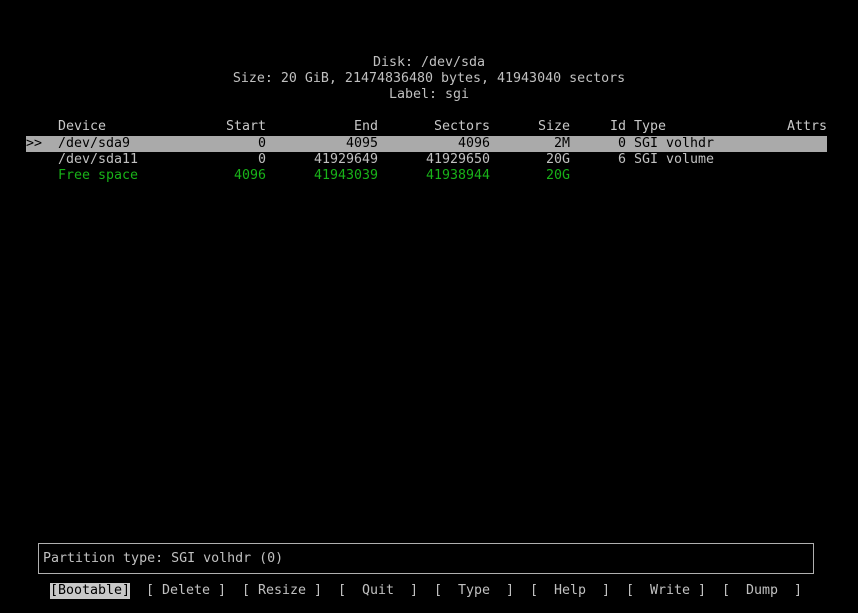 This screenshot has height=613, width=858. I want to click on row-end: 41943039, so click(345, 175).